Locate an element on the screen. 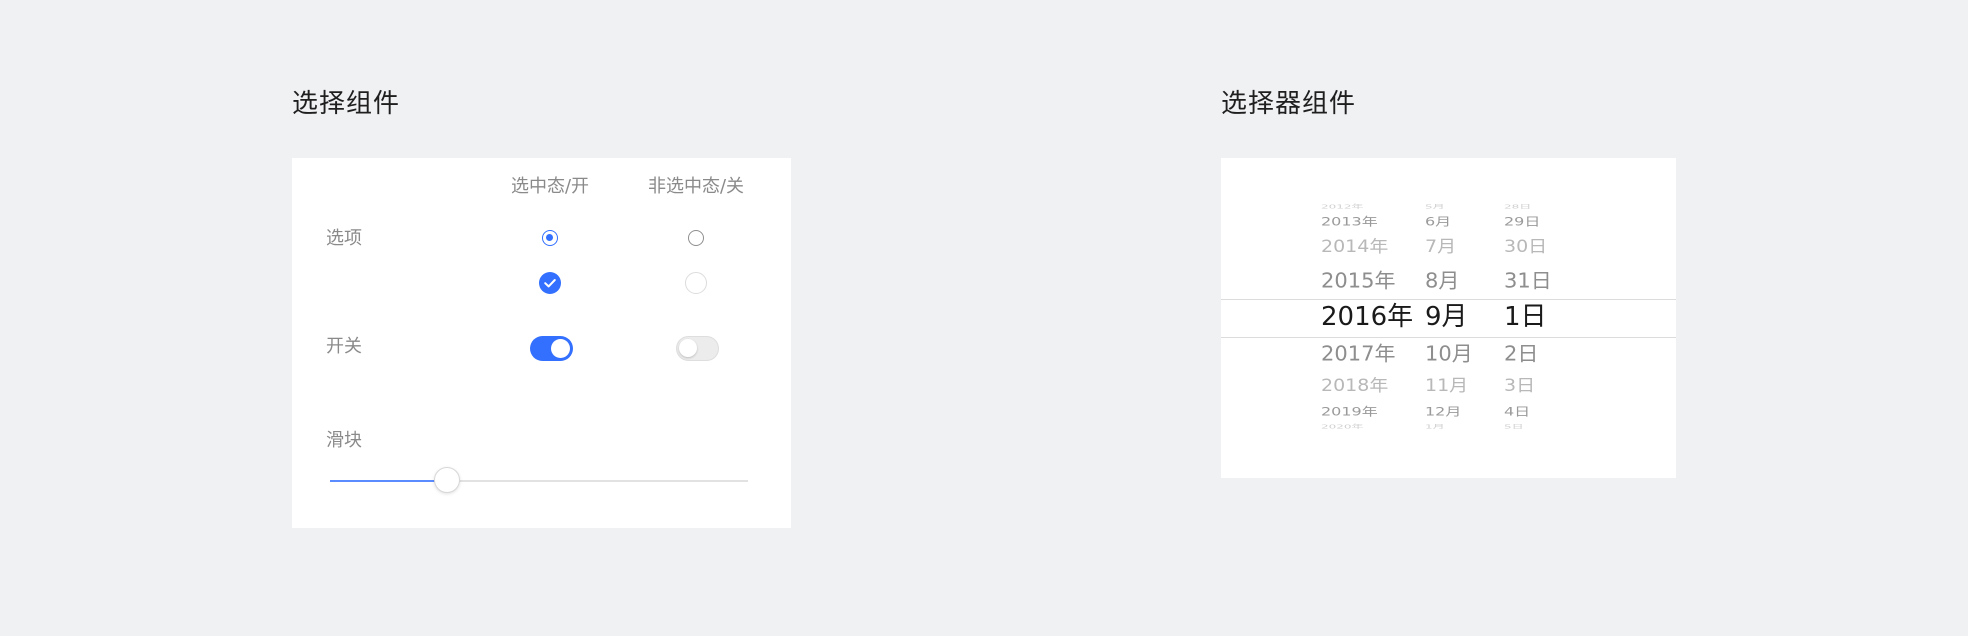 This screenshot has height=636, width=1968. slider-thumb is located at coordinates (447, 480).